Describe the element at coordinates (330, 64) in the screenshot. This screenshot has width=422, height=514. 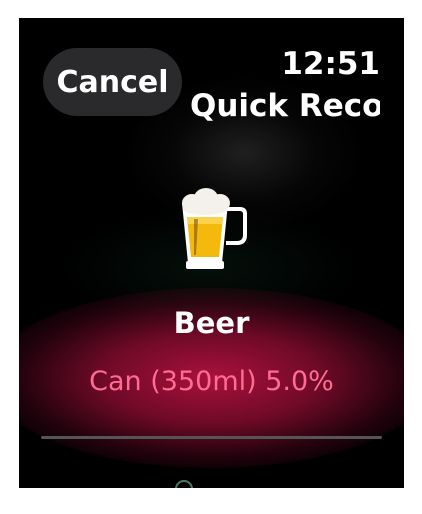
I see `clock-time: 12:51` at that location.